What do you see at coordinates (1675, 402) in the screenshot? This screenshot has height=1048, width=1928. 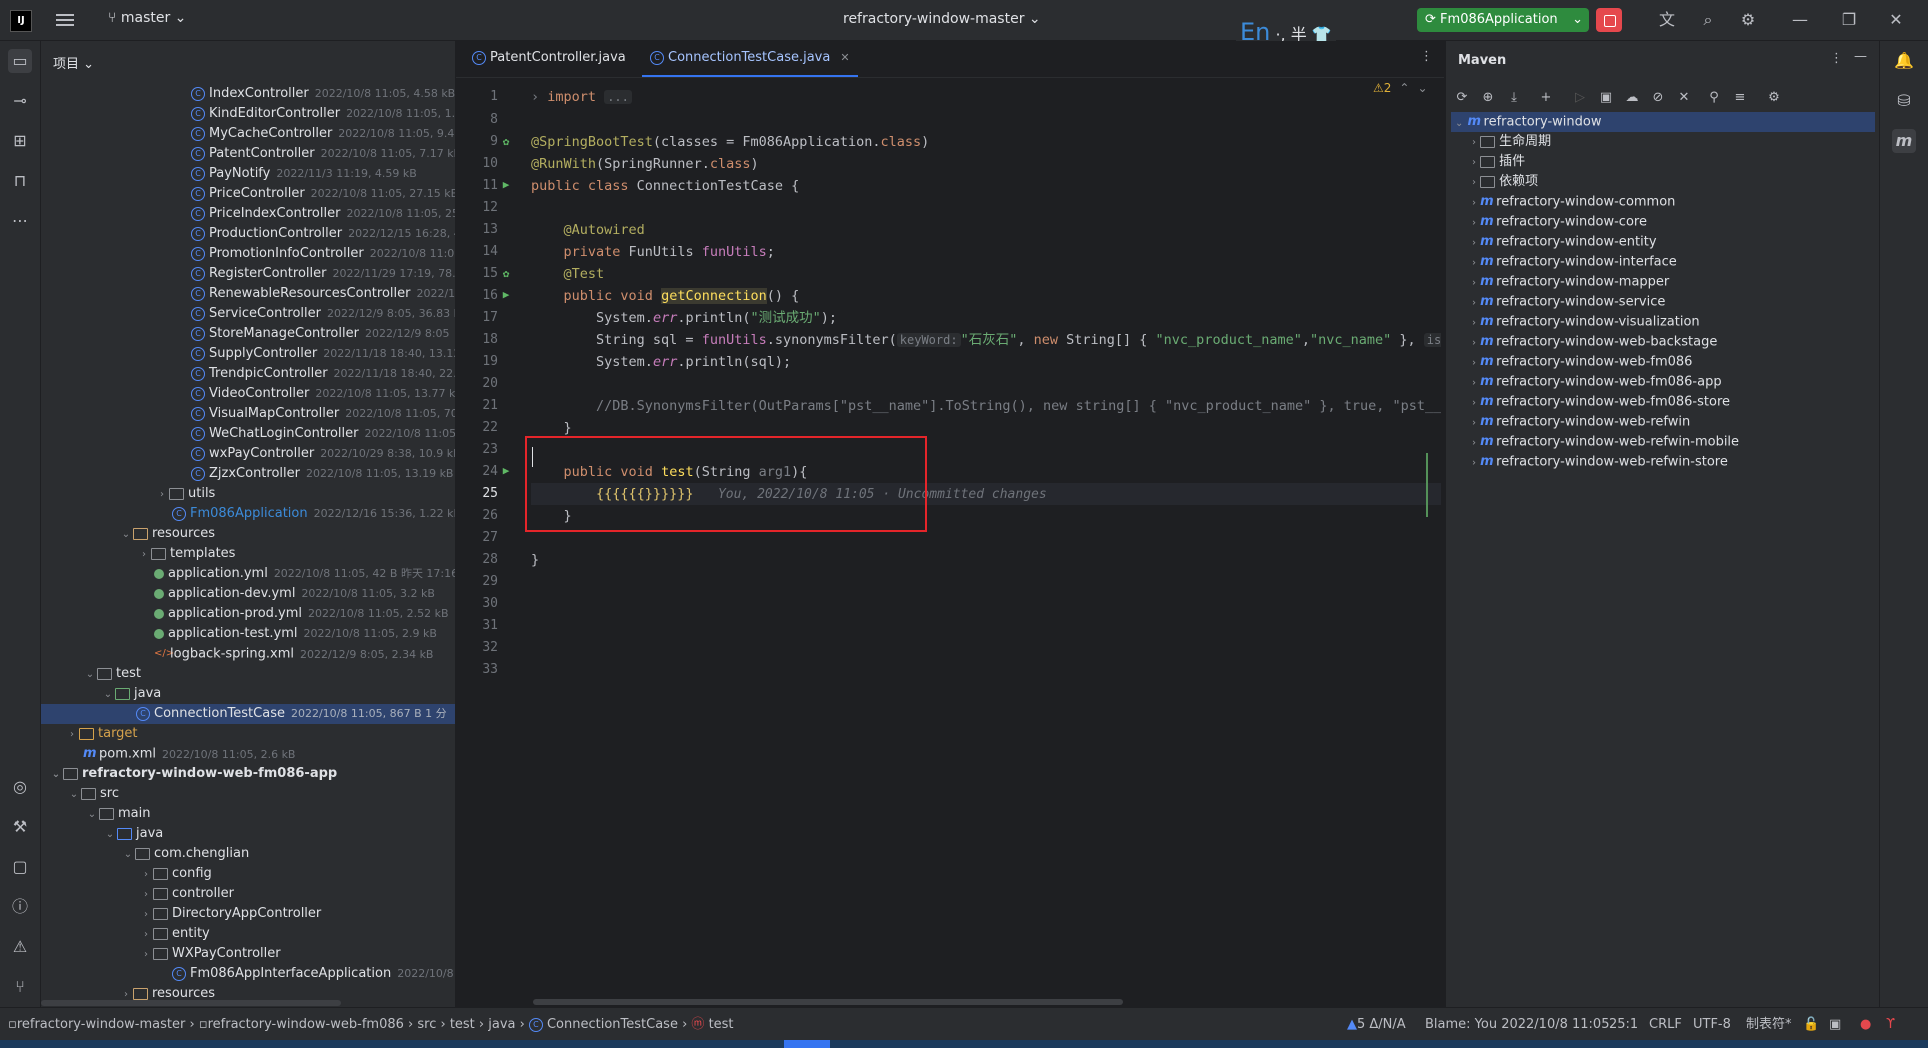 I see `maven-module: › m refractory-window-web-fm086-store` at bounding box center [1675, 402].